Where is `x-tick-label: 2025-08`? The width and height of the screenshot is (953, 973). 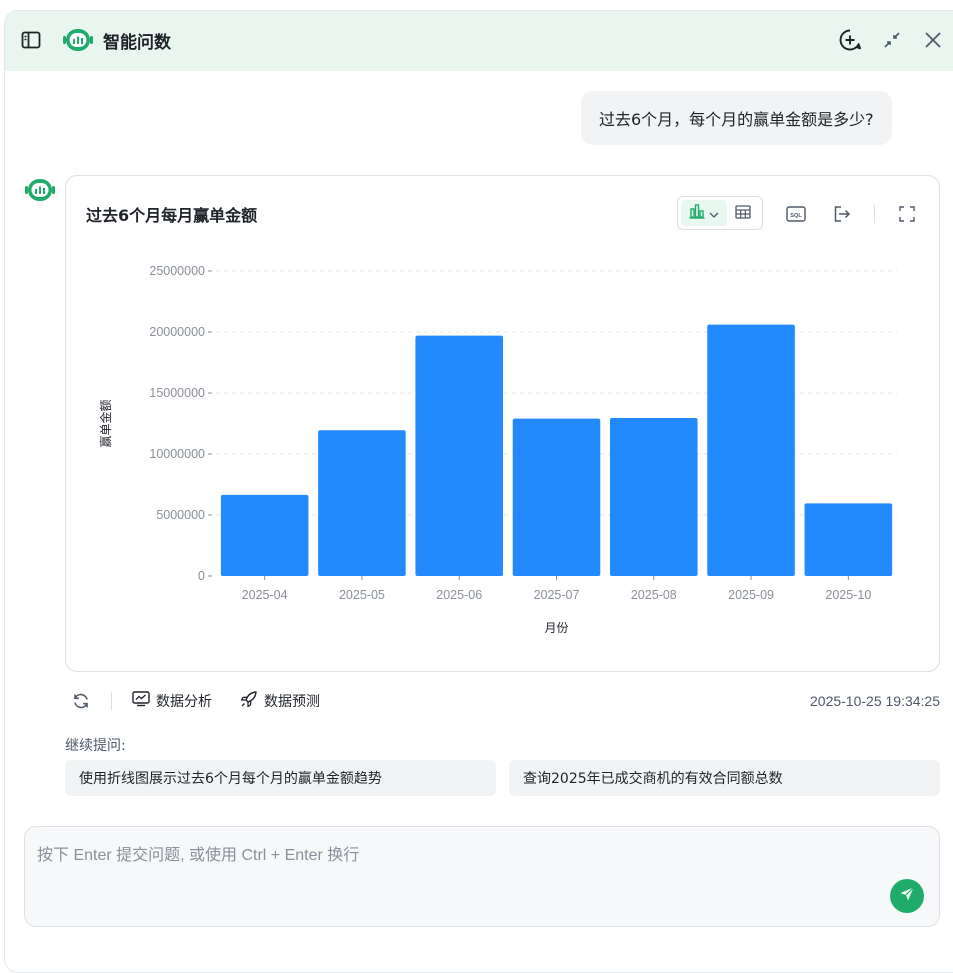
x-tick-label: 2025-08 is located at coordinates (654, 595).